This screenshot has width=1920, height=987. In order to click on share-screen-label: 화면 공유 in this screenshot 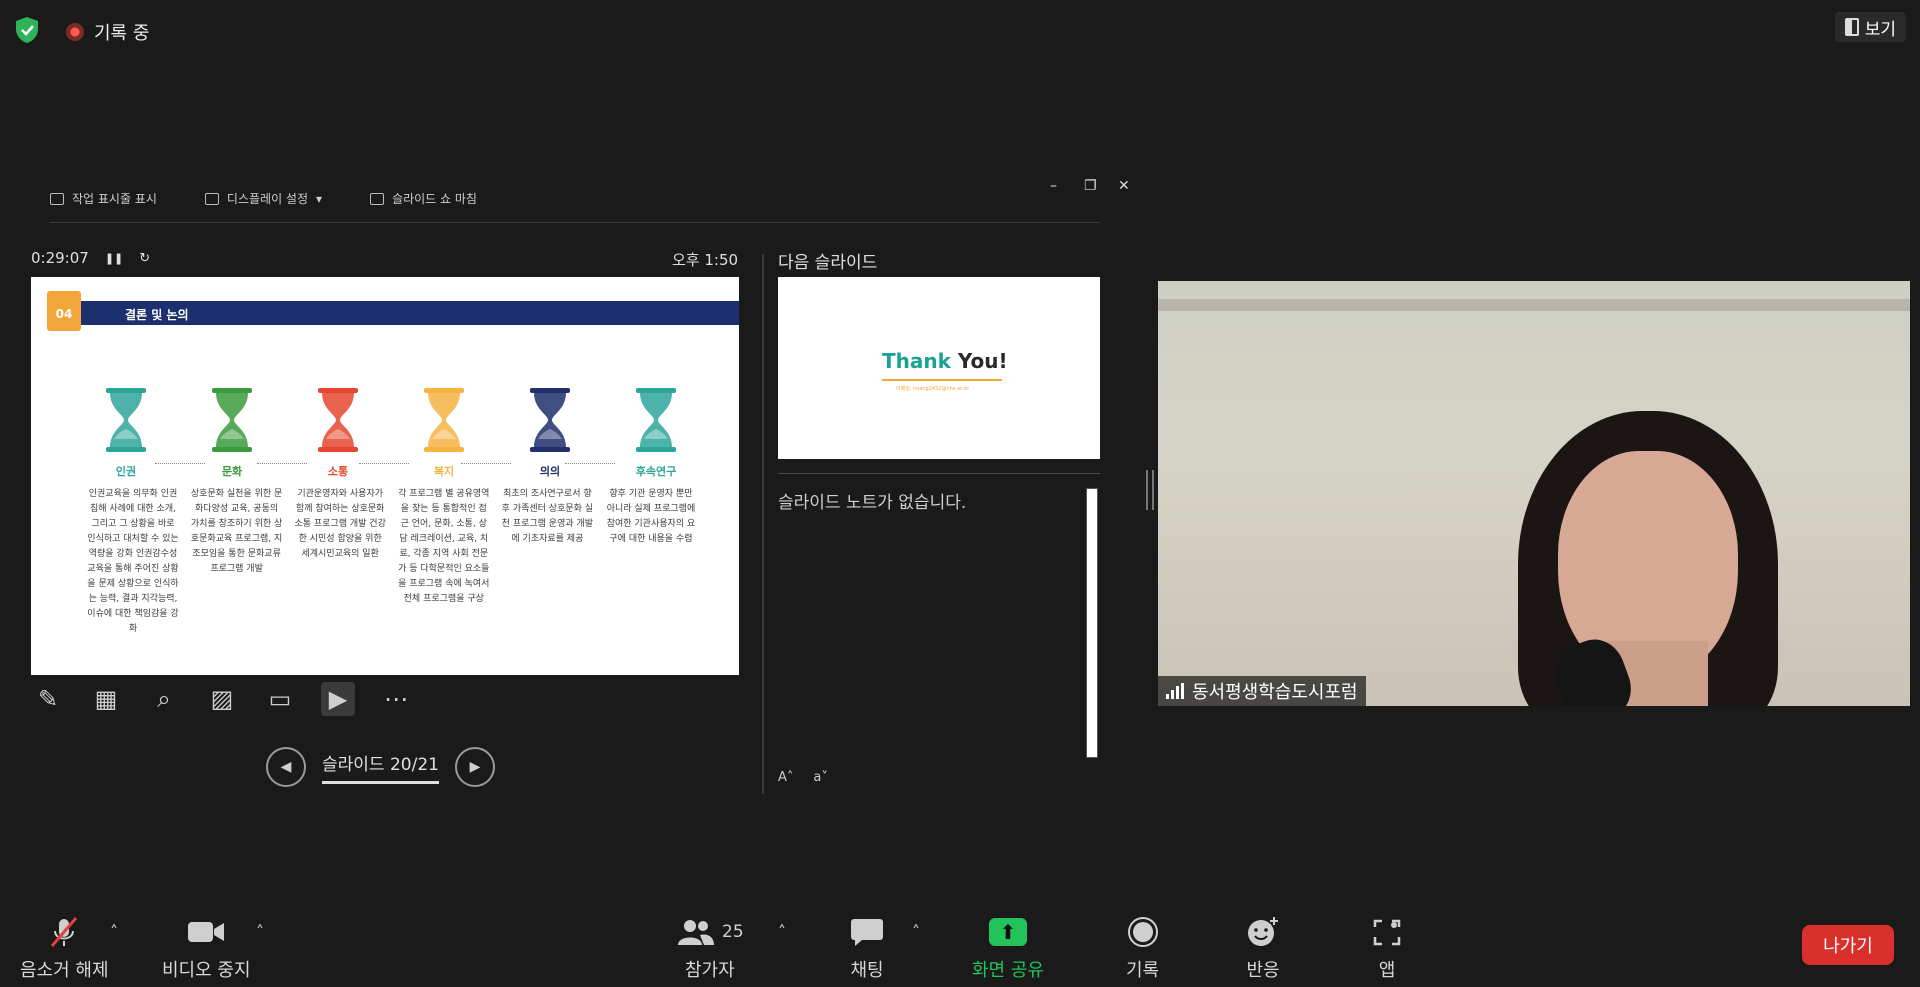, I will do `click(1008, 970)`.